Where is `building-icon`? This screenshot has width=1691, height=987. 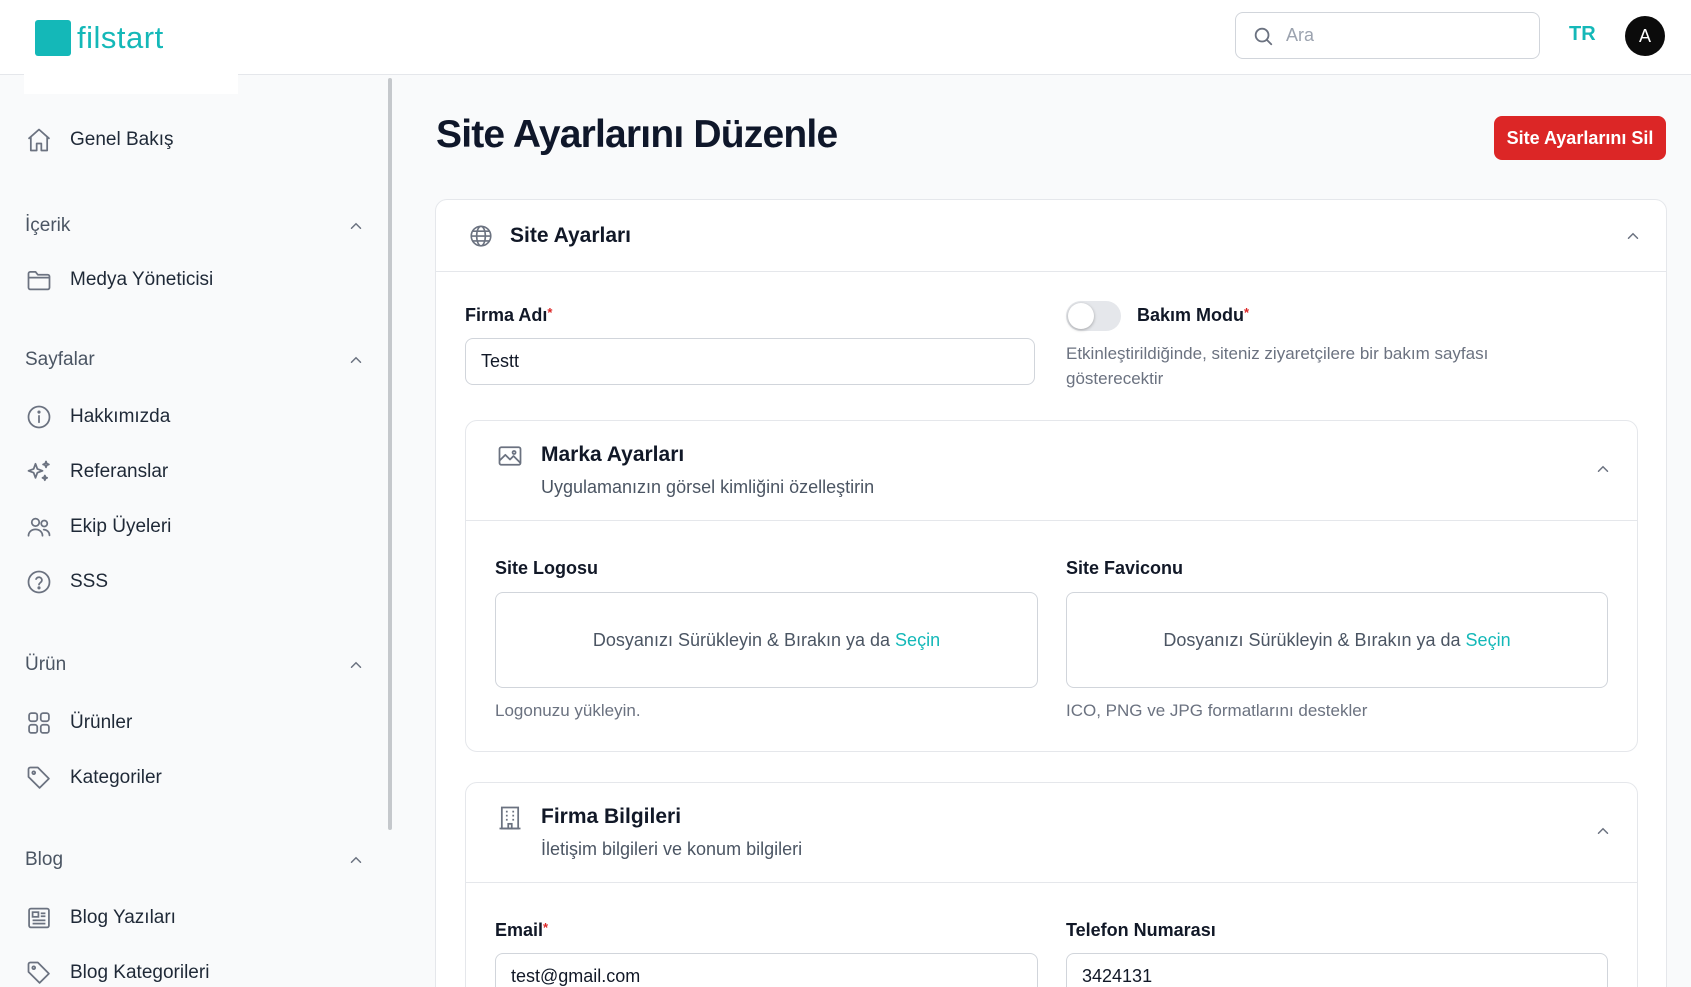
building-icon is located at coordinates (510, 818).